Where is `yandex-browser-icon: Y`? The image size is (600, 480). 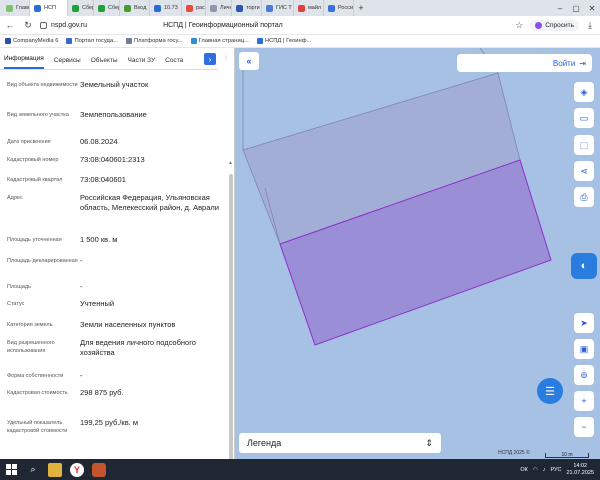 yandex-browser-icon: Y is located at coordinates (77, 469).